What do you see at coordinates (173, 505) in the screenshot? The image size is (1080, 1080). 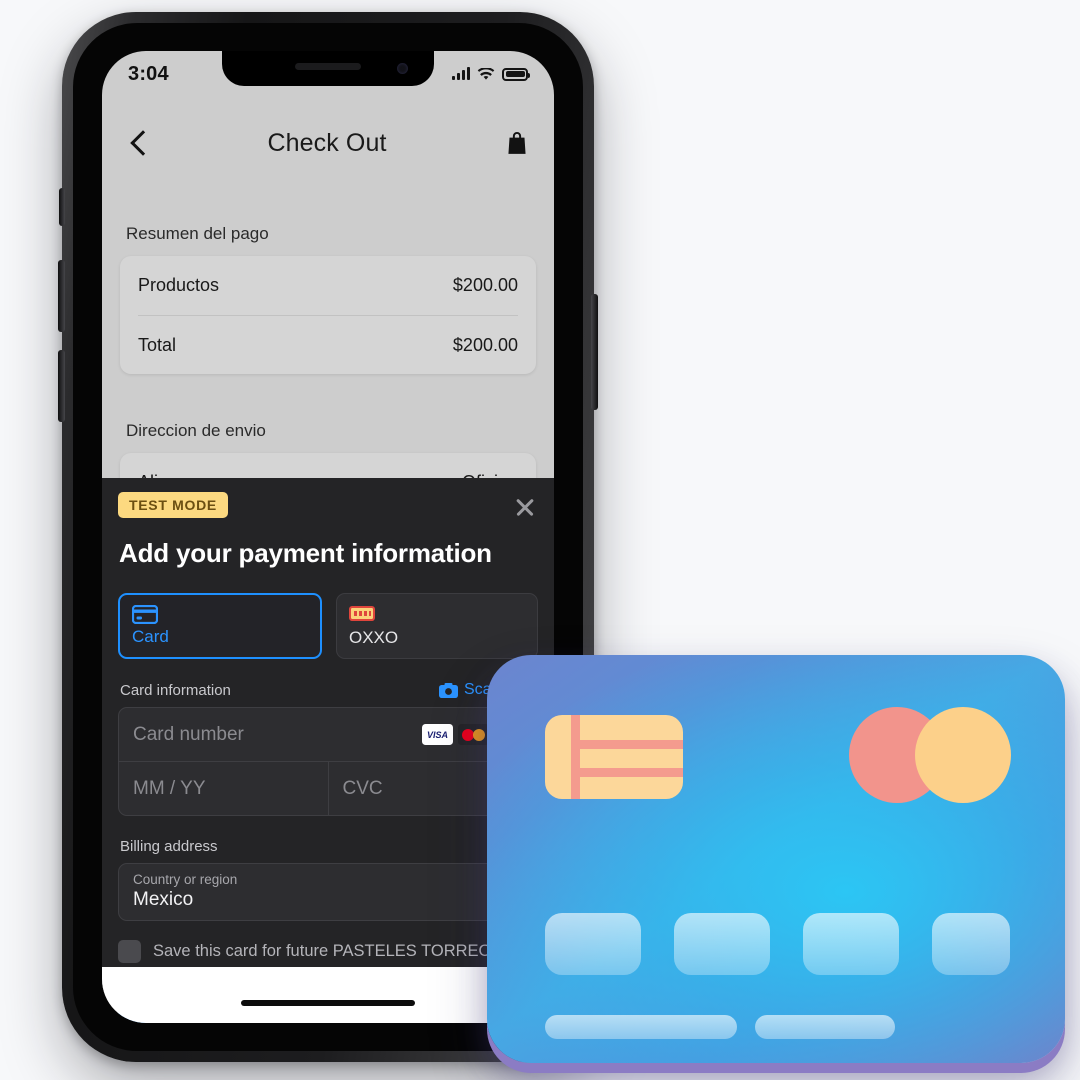 I see `status-badge: TEST MODE` at bounding box center [173, 505].